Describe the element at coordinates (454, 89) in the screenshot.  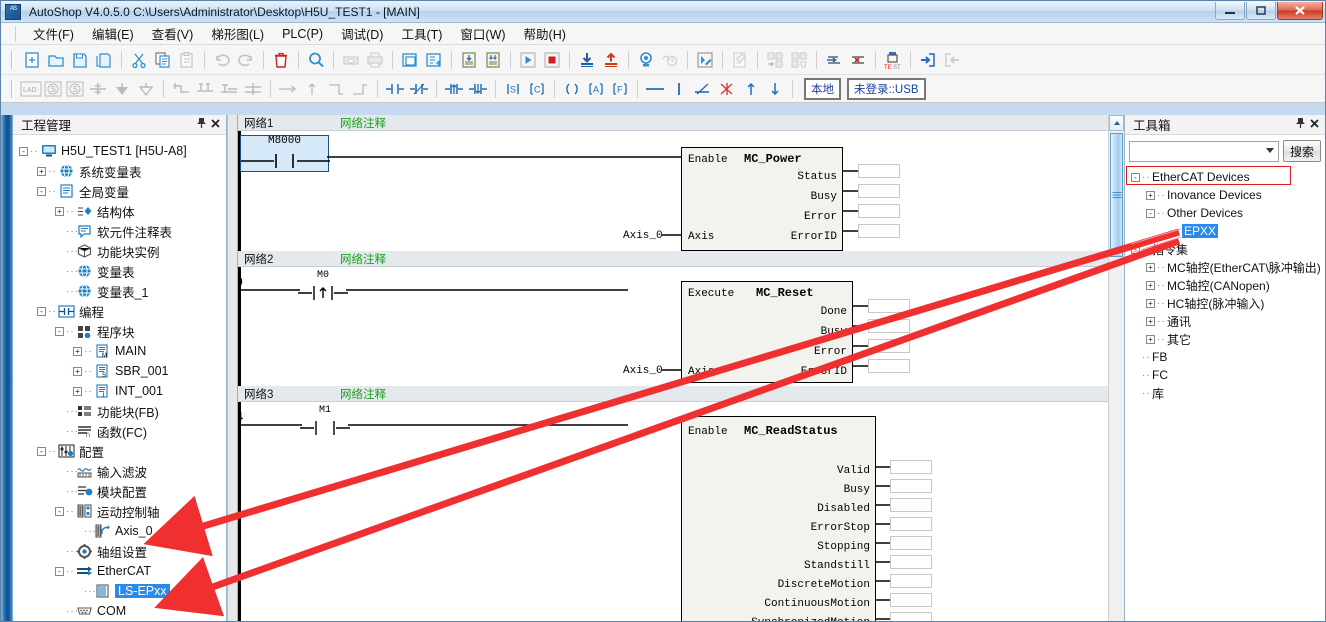
I see `contact-rising-icon` at that location.